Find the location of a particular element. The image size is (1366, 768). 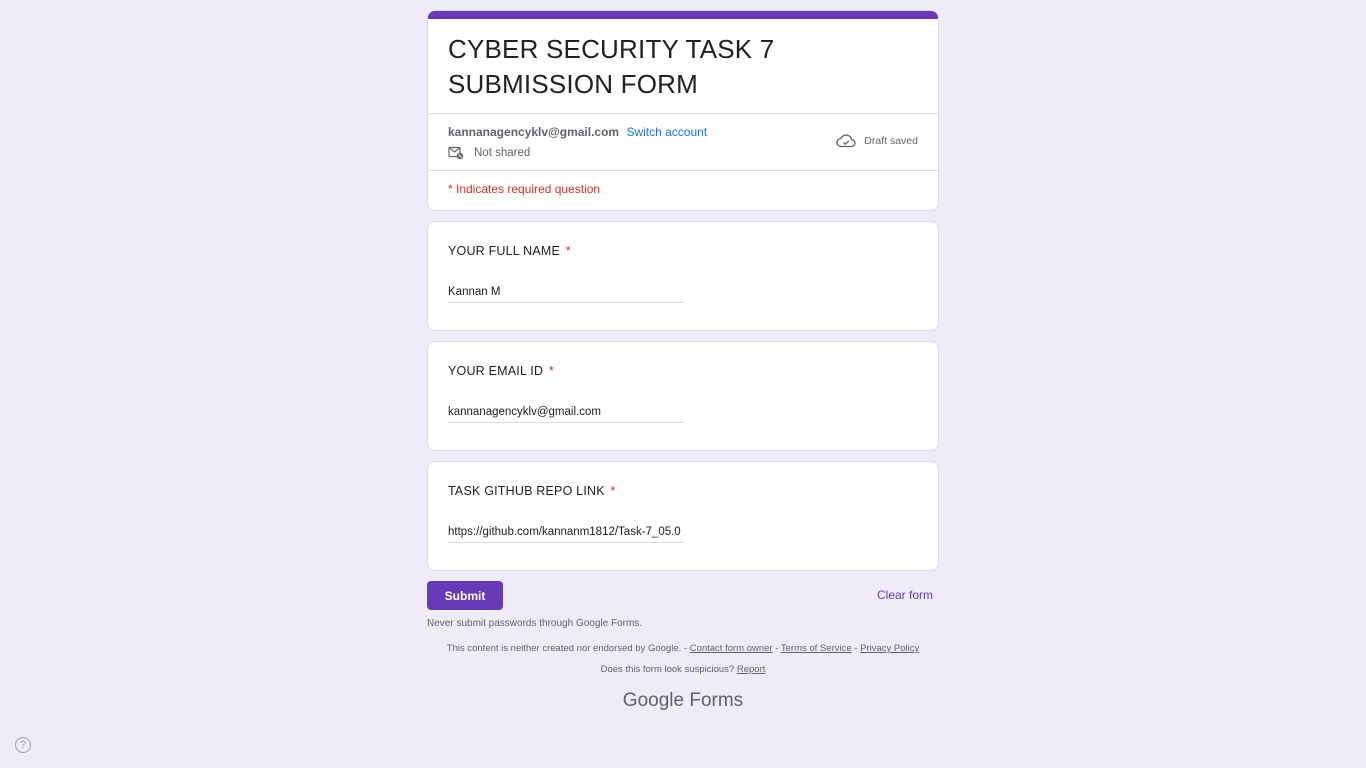

footer-report: Does this form look suspicious? Report is located at coordinates (683, 669).